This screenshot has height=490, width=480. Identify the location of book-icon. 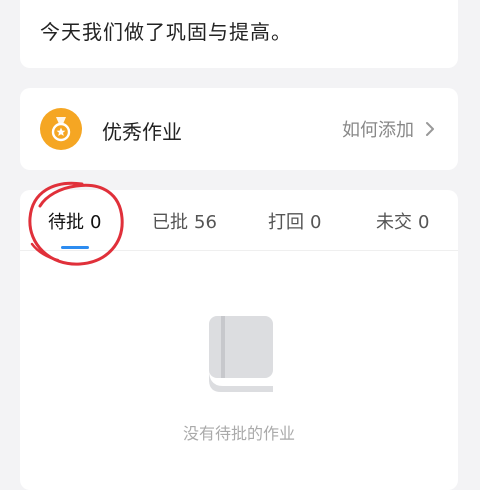
(241, 354).